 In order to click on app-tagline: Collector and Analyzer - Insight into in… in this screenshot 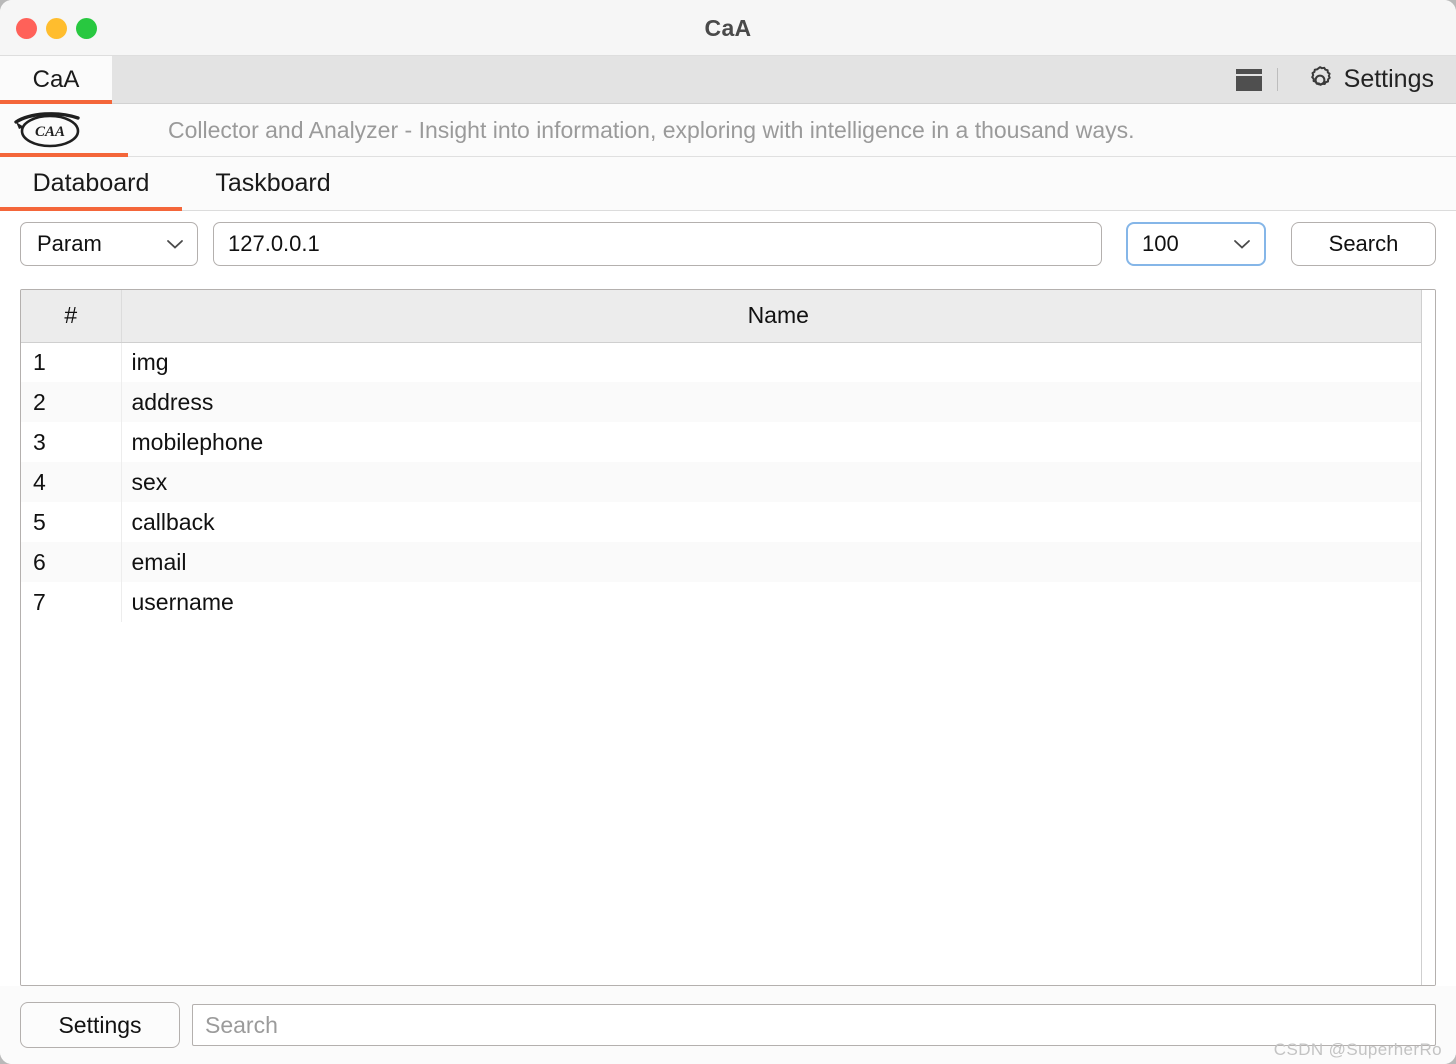, I will do `click(651, 129)`.